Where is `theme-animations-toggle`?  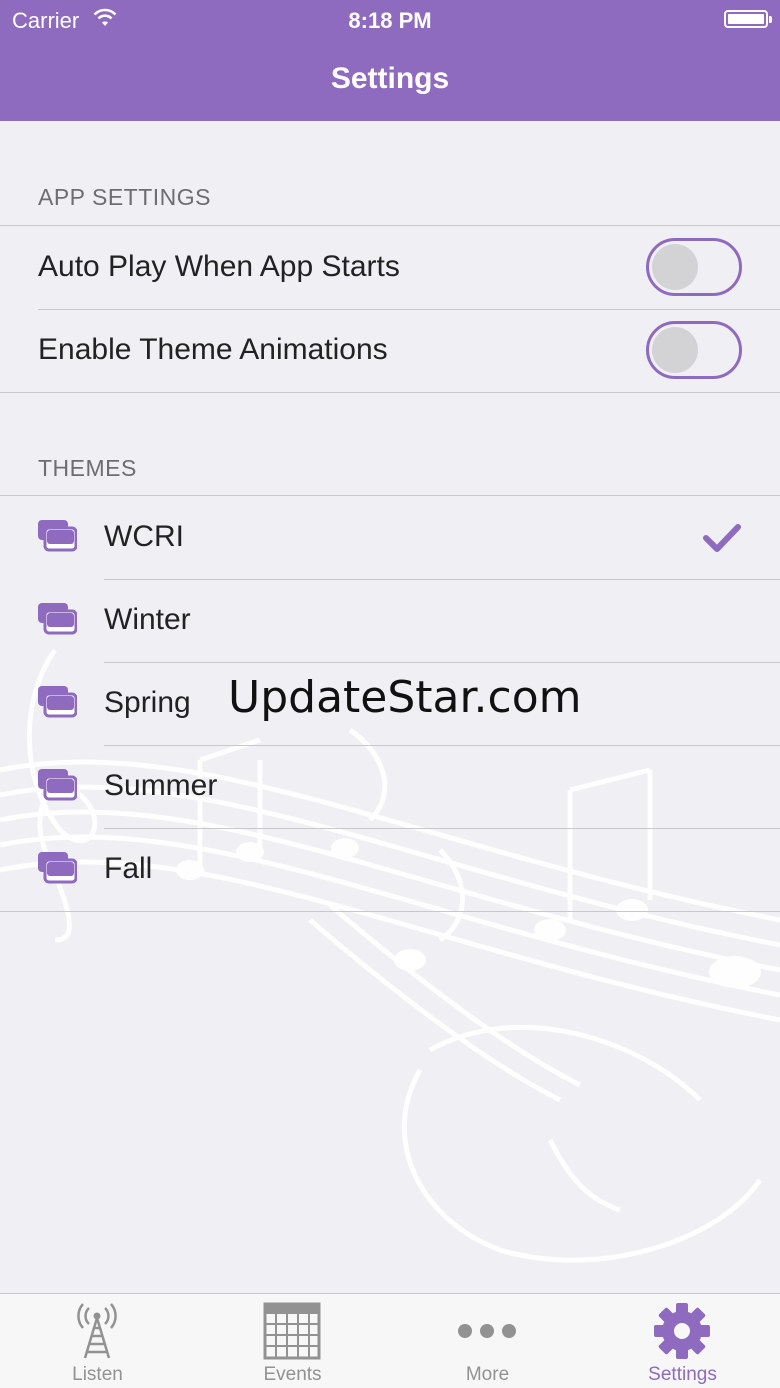
theme-animations-toggle is located at coordinates (694, 350).